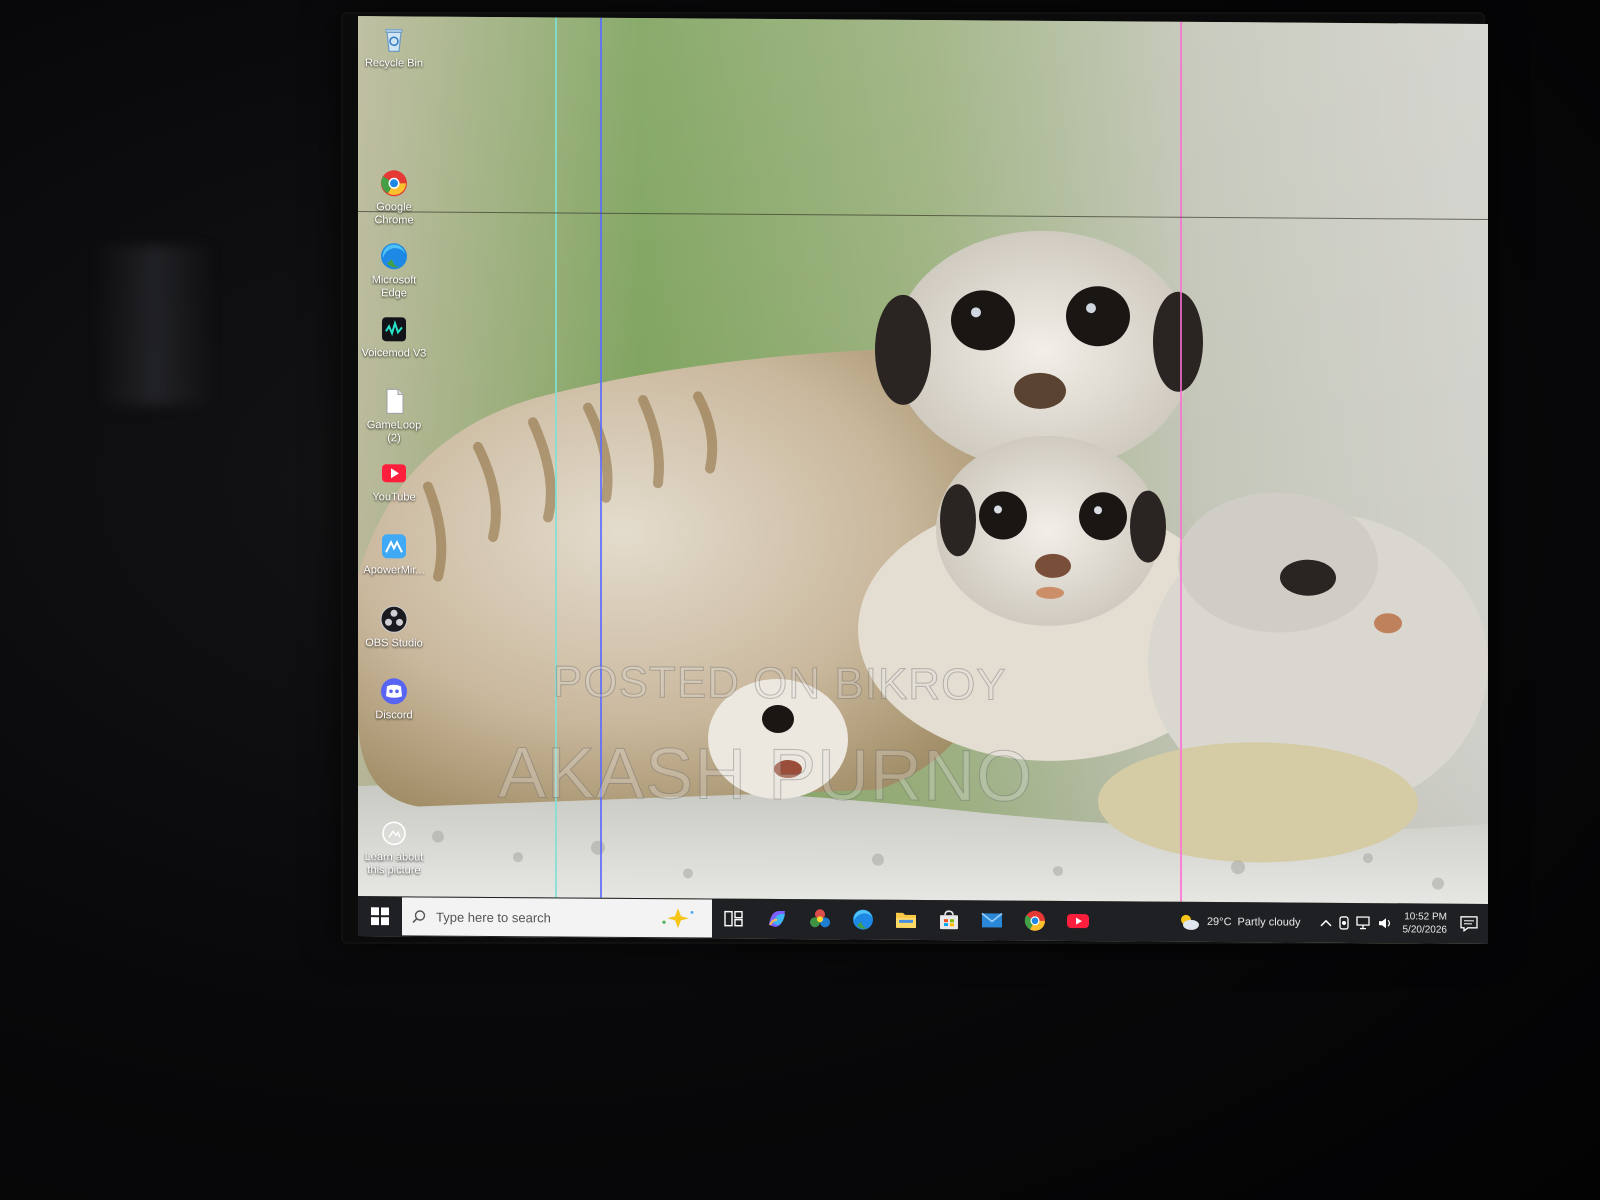 The image size is (1600, 1200). Describe the element at coordinates (394, 546) in the screenshot. I see `apowermirror-icon` at that location.